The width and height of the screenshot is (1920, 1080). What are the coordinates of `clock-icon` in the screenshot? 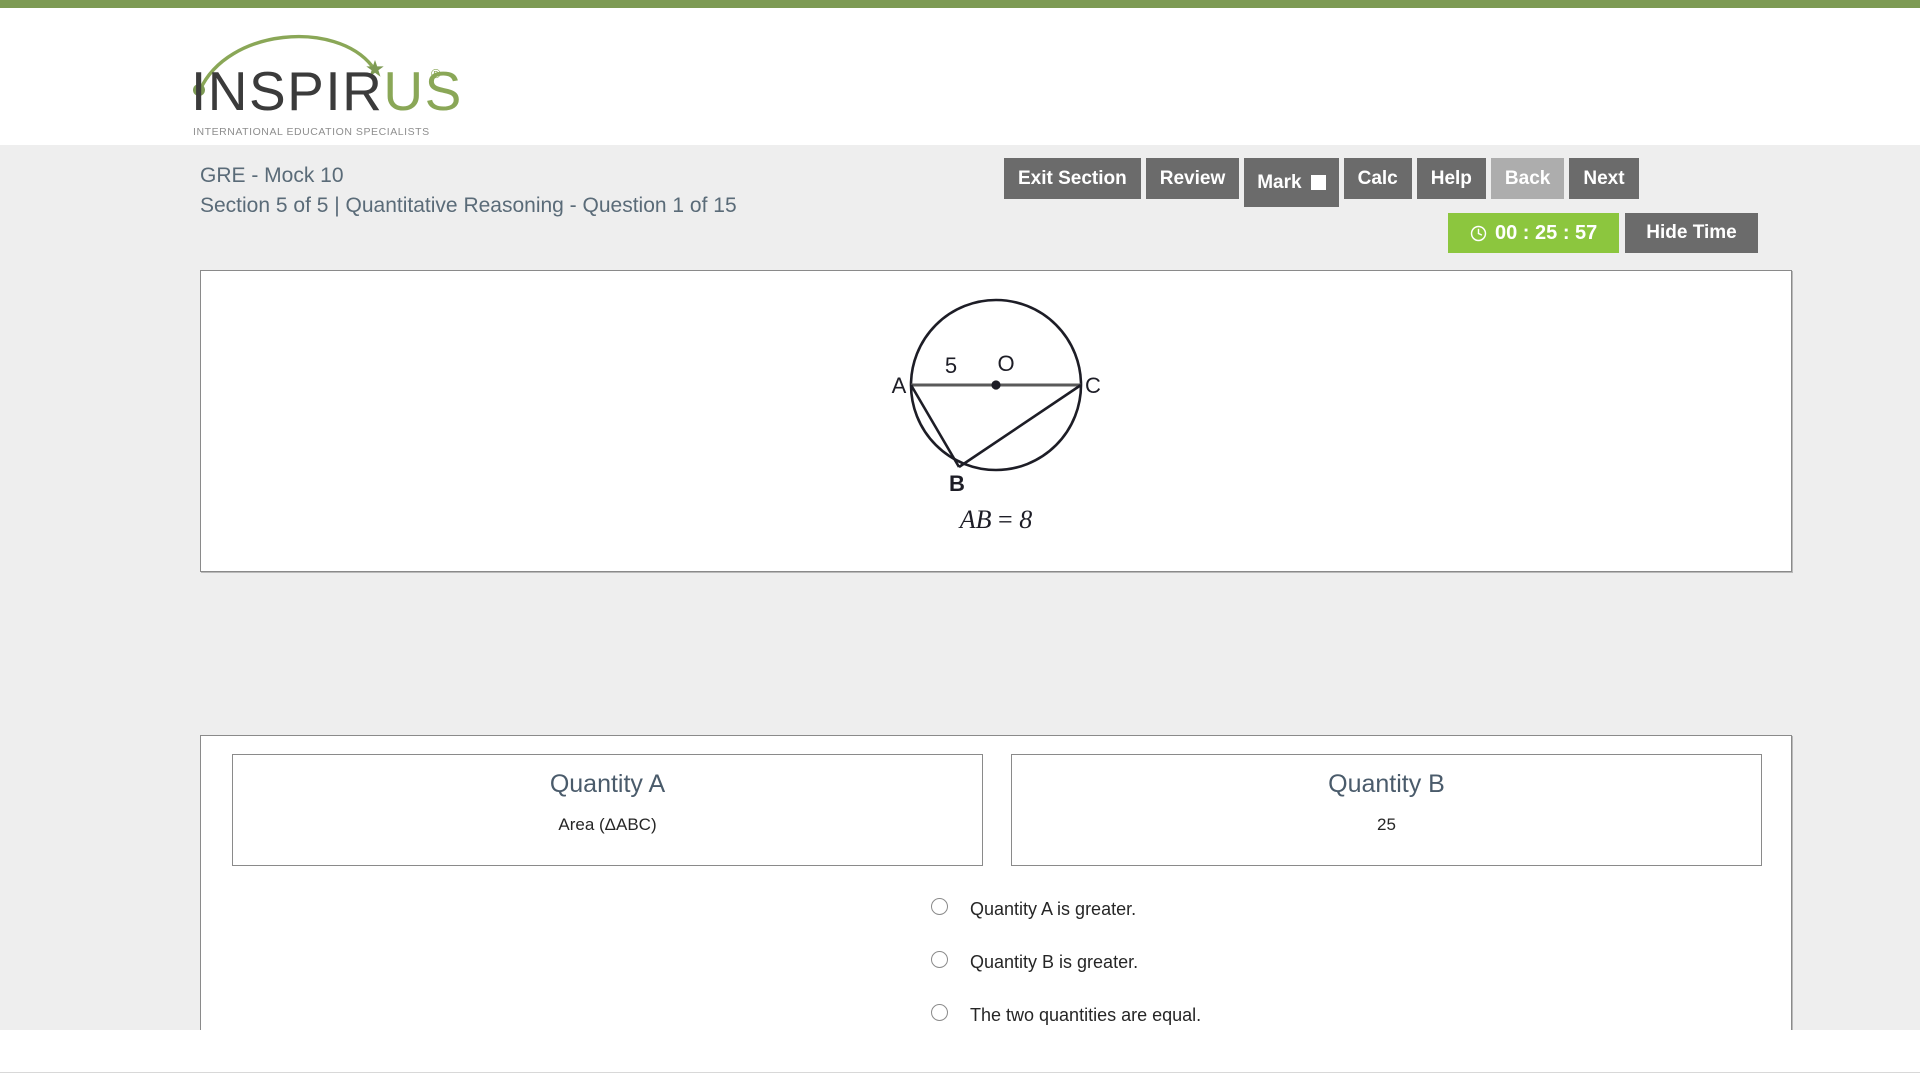 It's located at (1478, 233).